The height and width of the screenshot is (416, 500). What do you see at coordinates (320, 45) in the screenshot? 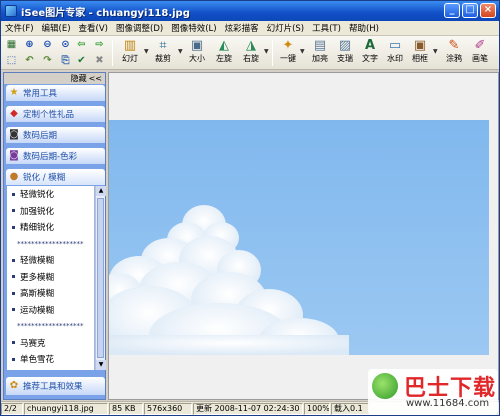
I see `brighten-icon: ▤` at bounding box center [320, 45].